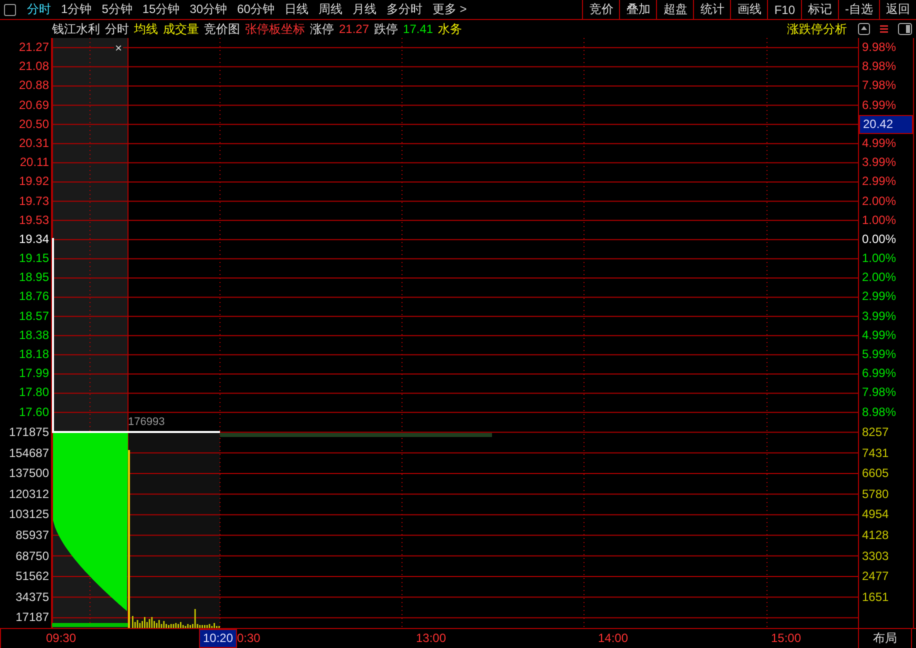  I want to click on price-label: 21.08, so click(34, 67).